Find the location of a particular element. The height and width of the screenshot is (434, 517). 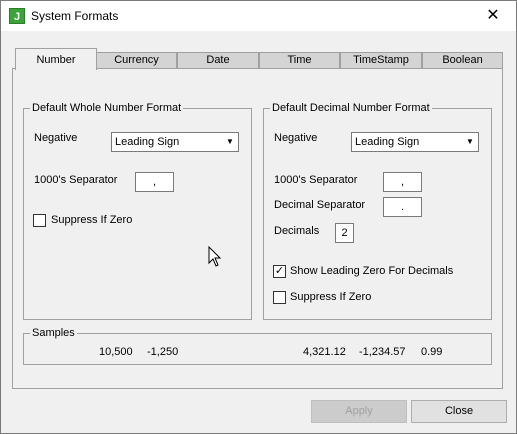

whole-separator-label: 1000's Separator is located at coordinates (76, 180).